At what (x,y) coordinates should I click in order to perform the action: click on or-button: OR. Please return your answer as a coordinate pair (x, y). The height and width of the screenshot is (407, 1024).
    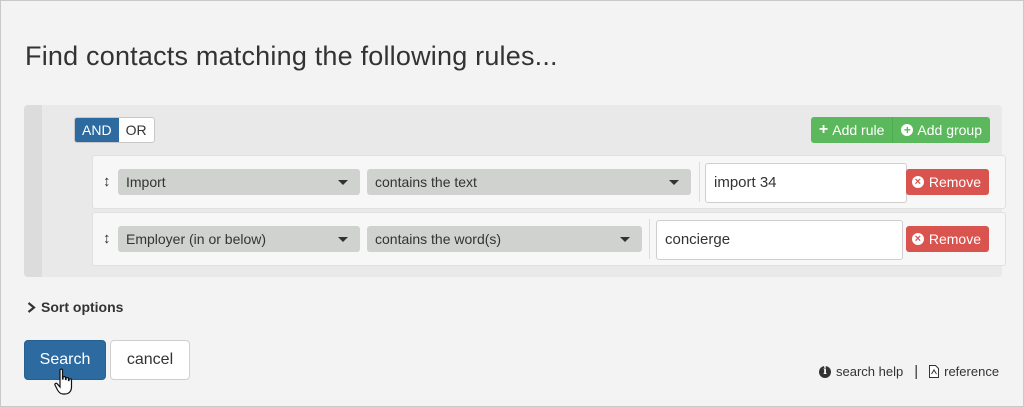
    Looking at the image, I should click on (136, 130).